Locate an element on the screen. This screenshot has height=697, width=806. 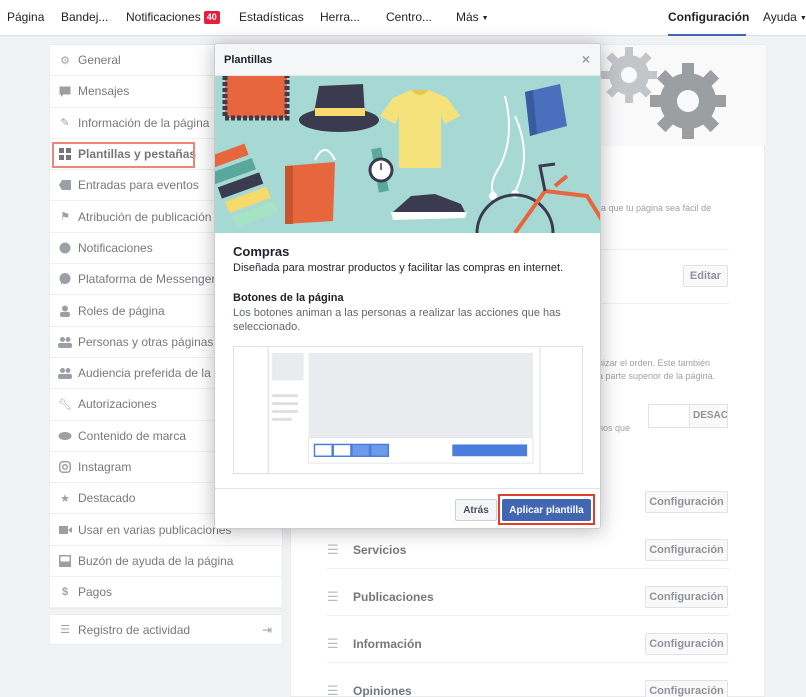
nav-more: Más ▼ is located at coordinates (472, 18).